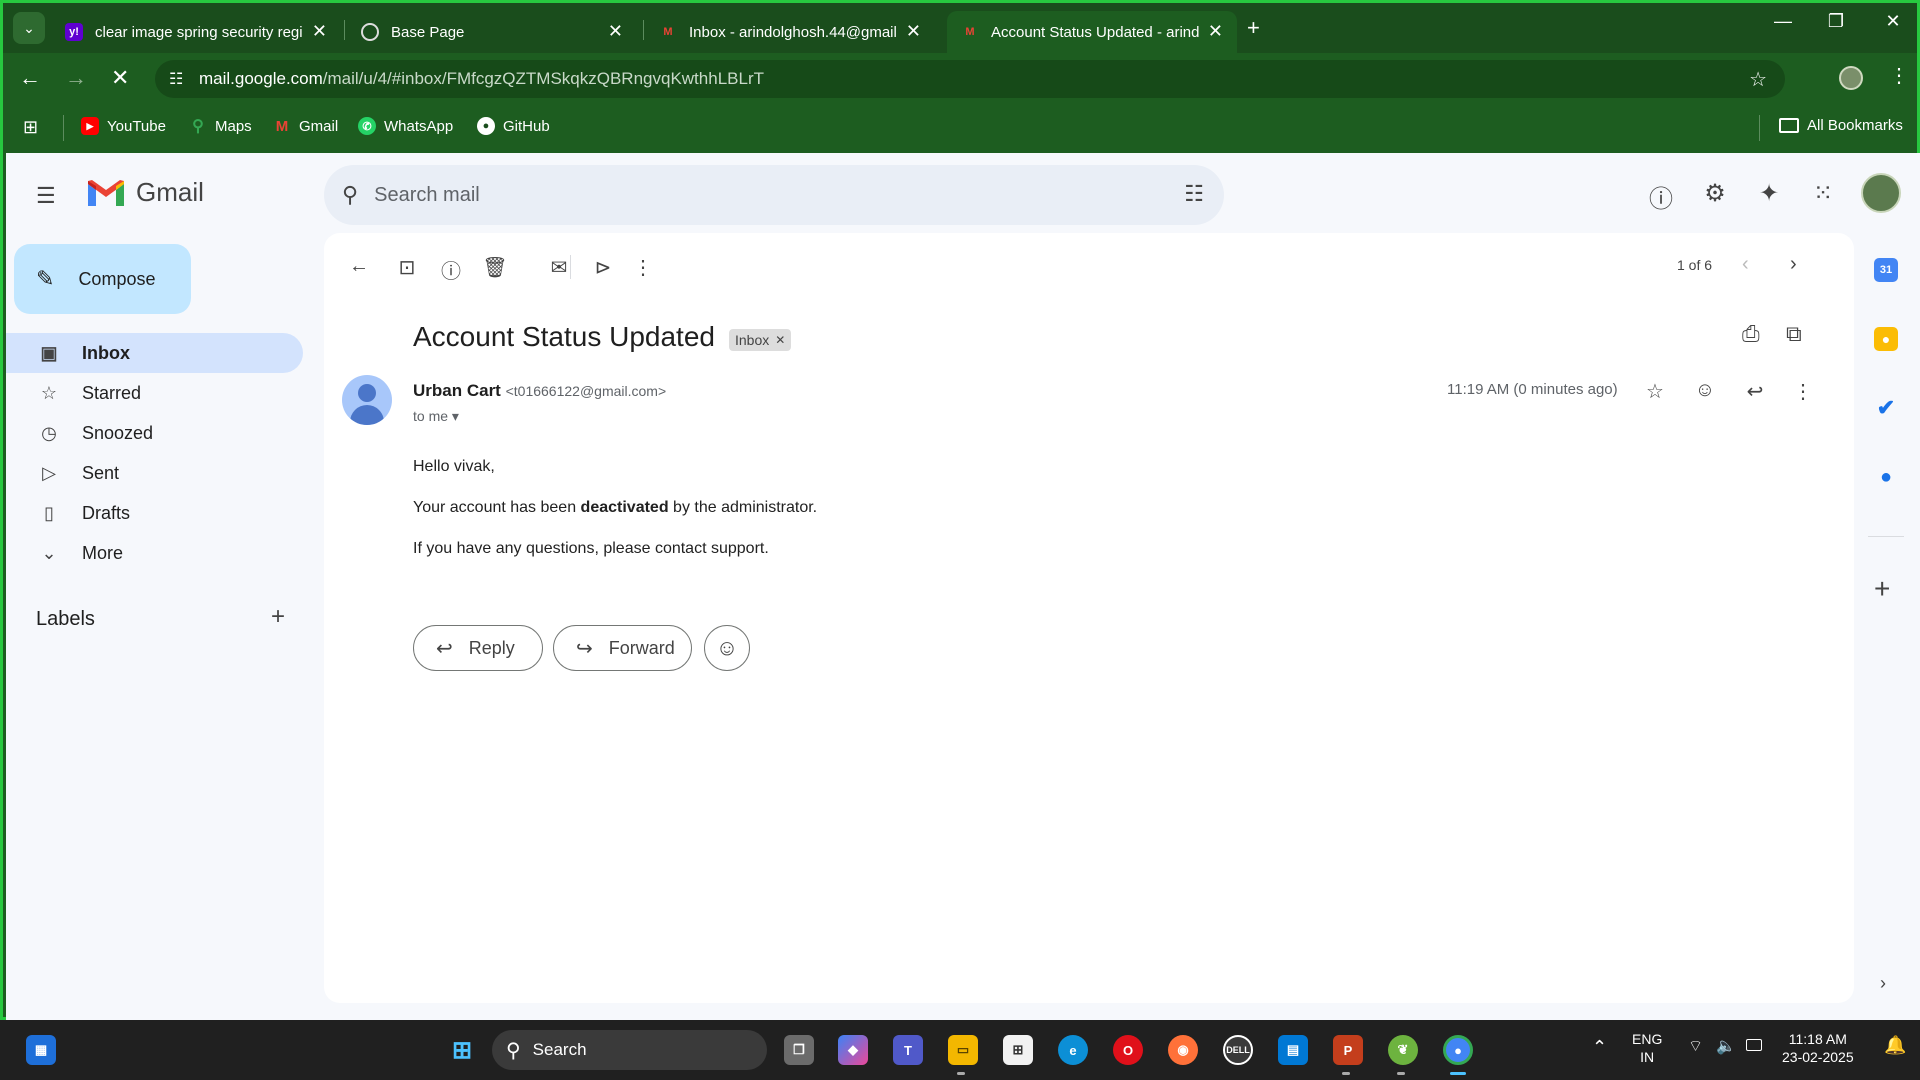 The height and width of the screenshot is (1080, 1920). Describe the element at coordinates (1882, 589) in the screenshot. I see `get-addons-icon: +` at that location.